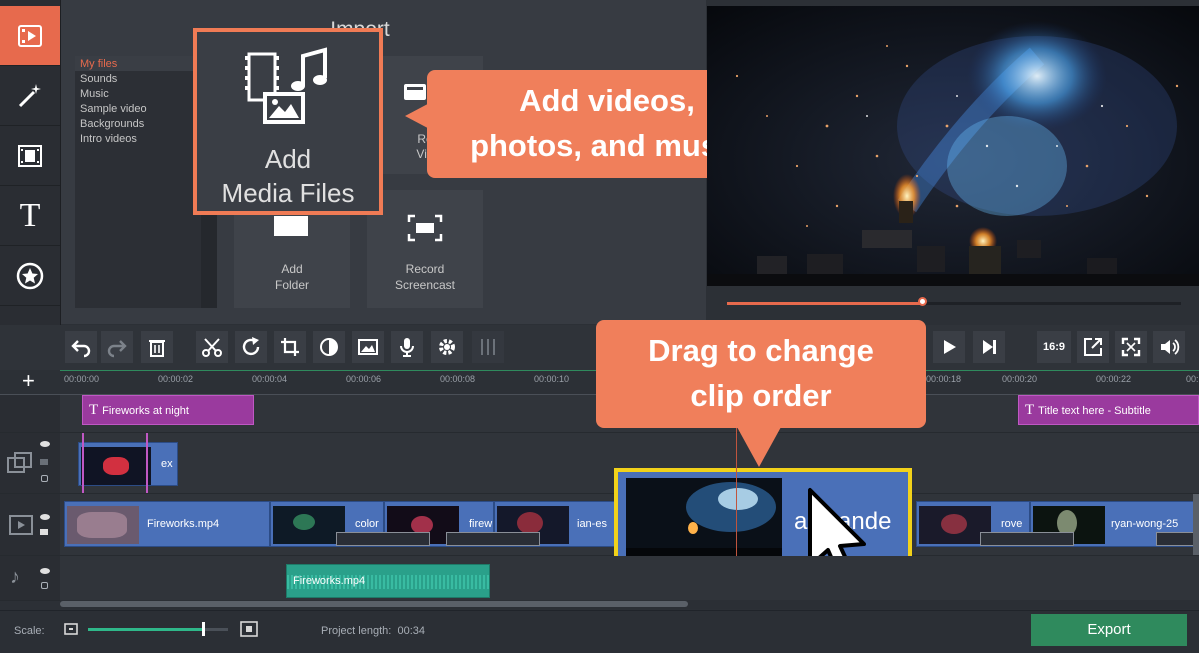 The height and width of the screenshot is (655, 1201). Describe the element at coordinates (29, 631) in the screenshot. I see `scale-label: Scale:` at that location.